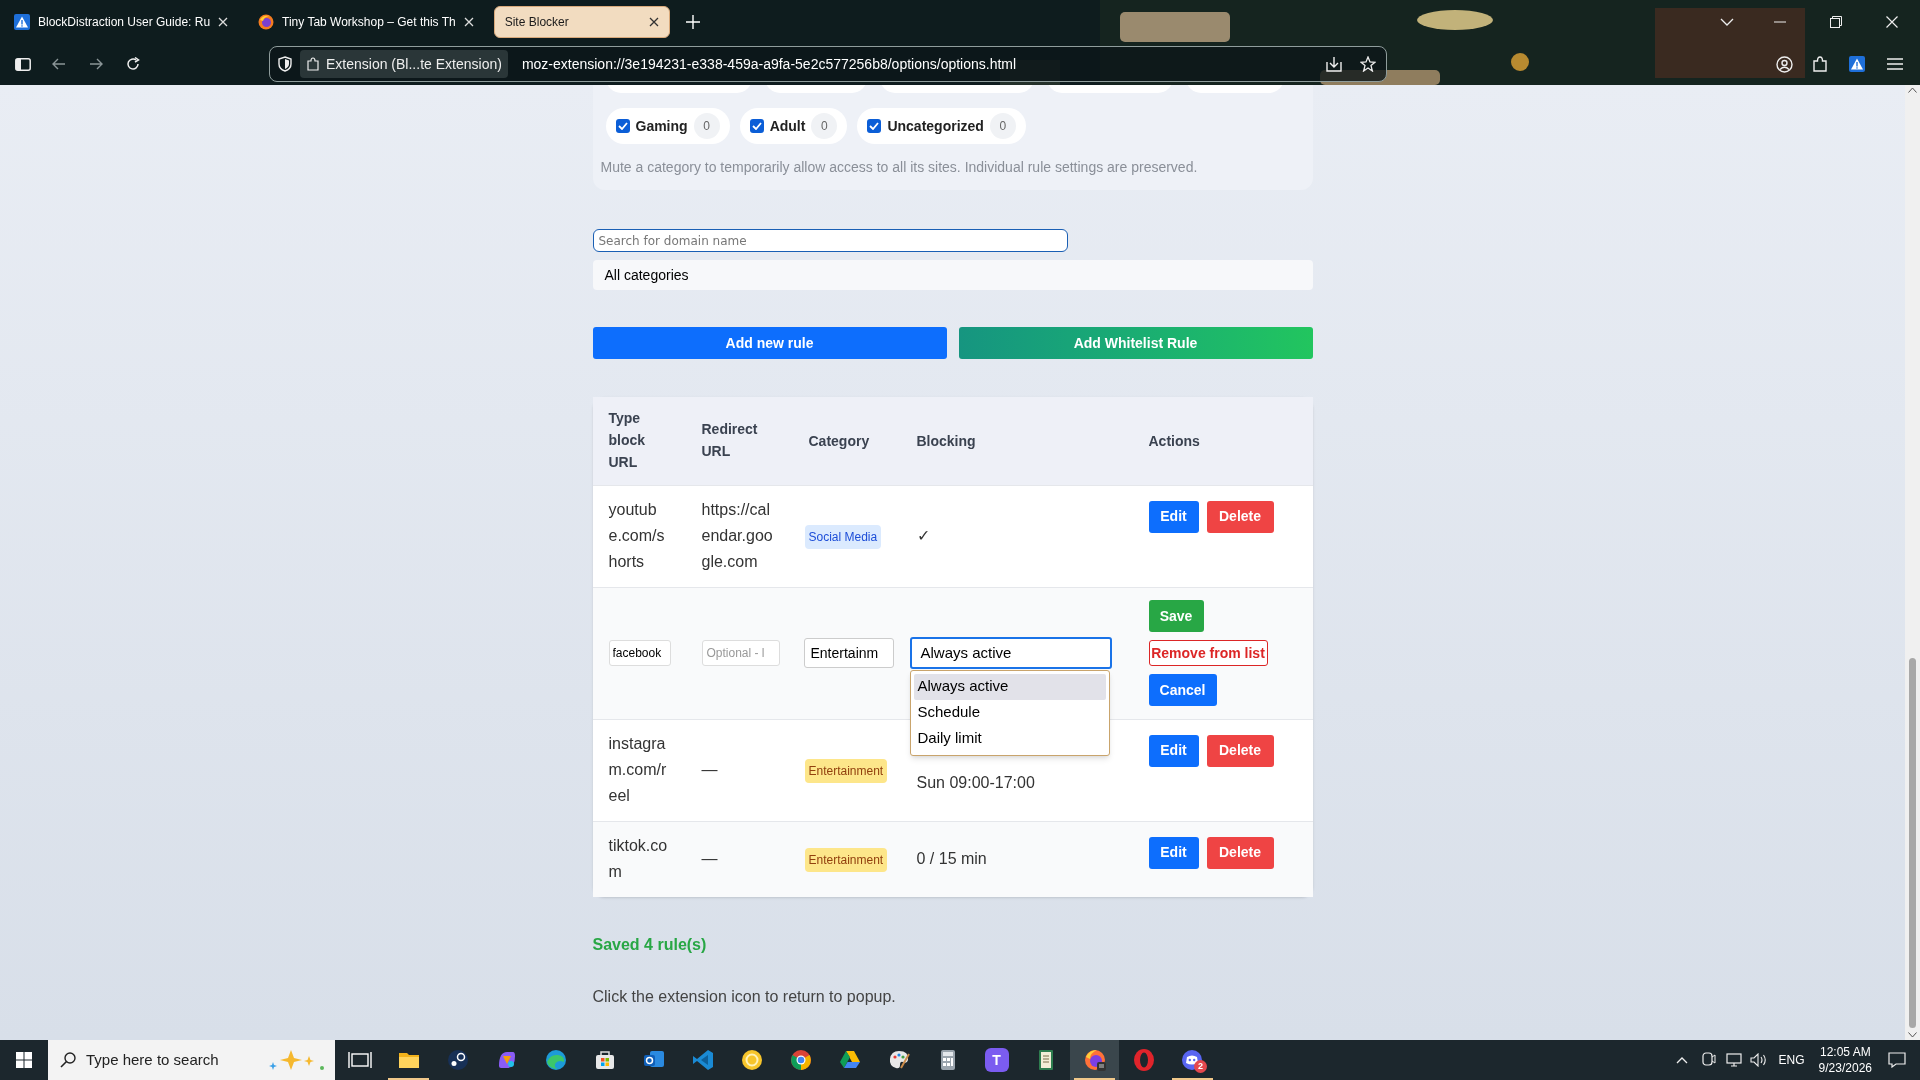 Image resolution: width=1920 pixels, height=1080 pixels. Describe the element at coordinates (96, 64) in the screenshot. I see `forward-icon` at that location.